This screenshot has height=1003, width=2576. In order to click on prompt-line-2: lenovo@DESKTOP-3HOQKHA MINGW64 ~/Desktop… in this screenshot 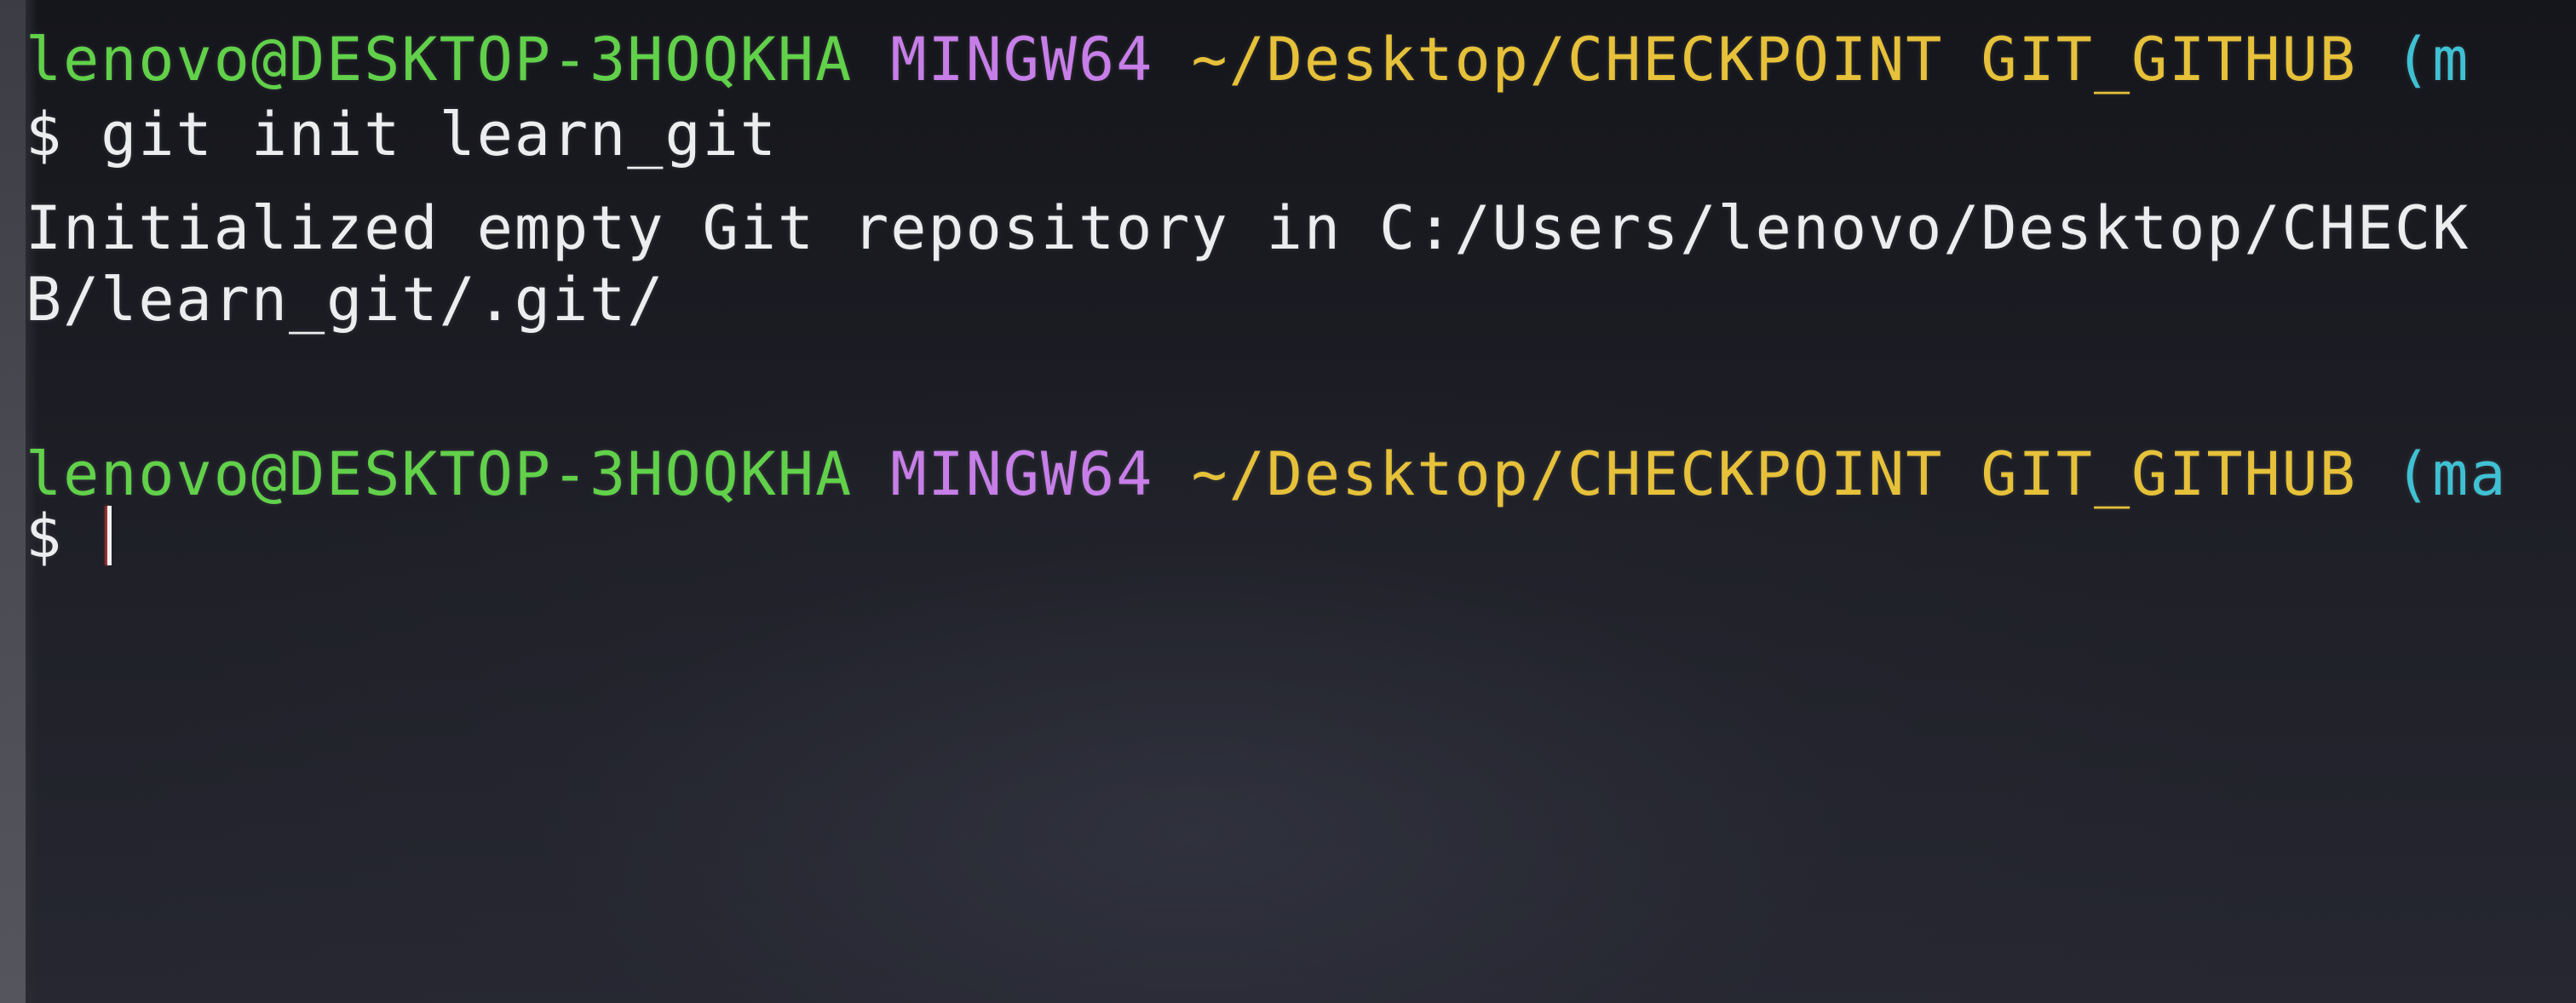, I will do `click(1267, 474)`.